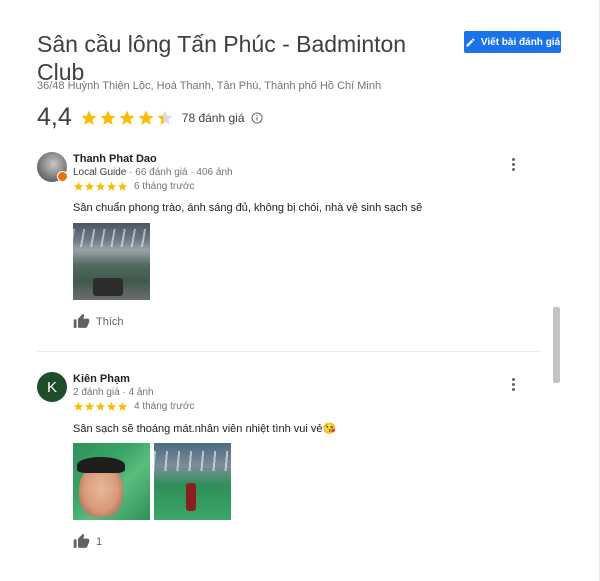 The image size is (600, 581). Describe the element at coordinates (113, 392) in the screenshot. I see `reviewer-meta: 2 đánh giá · 4 ảnh` at that location.